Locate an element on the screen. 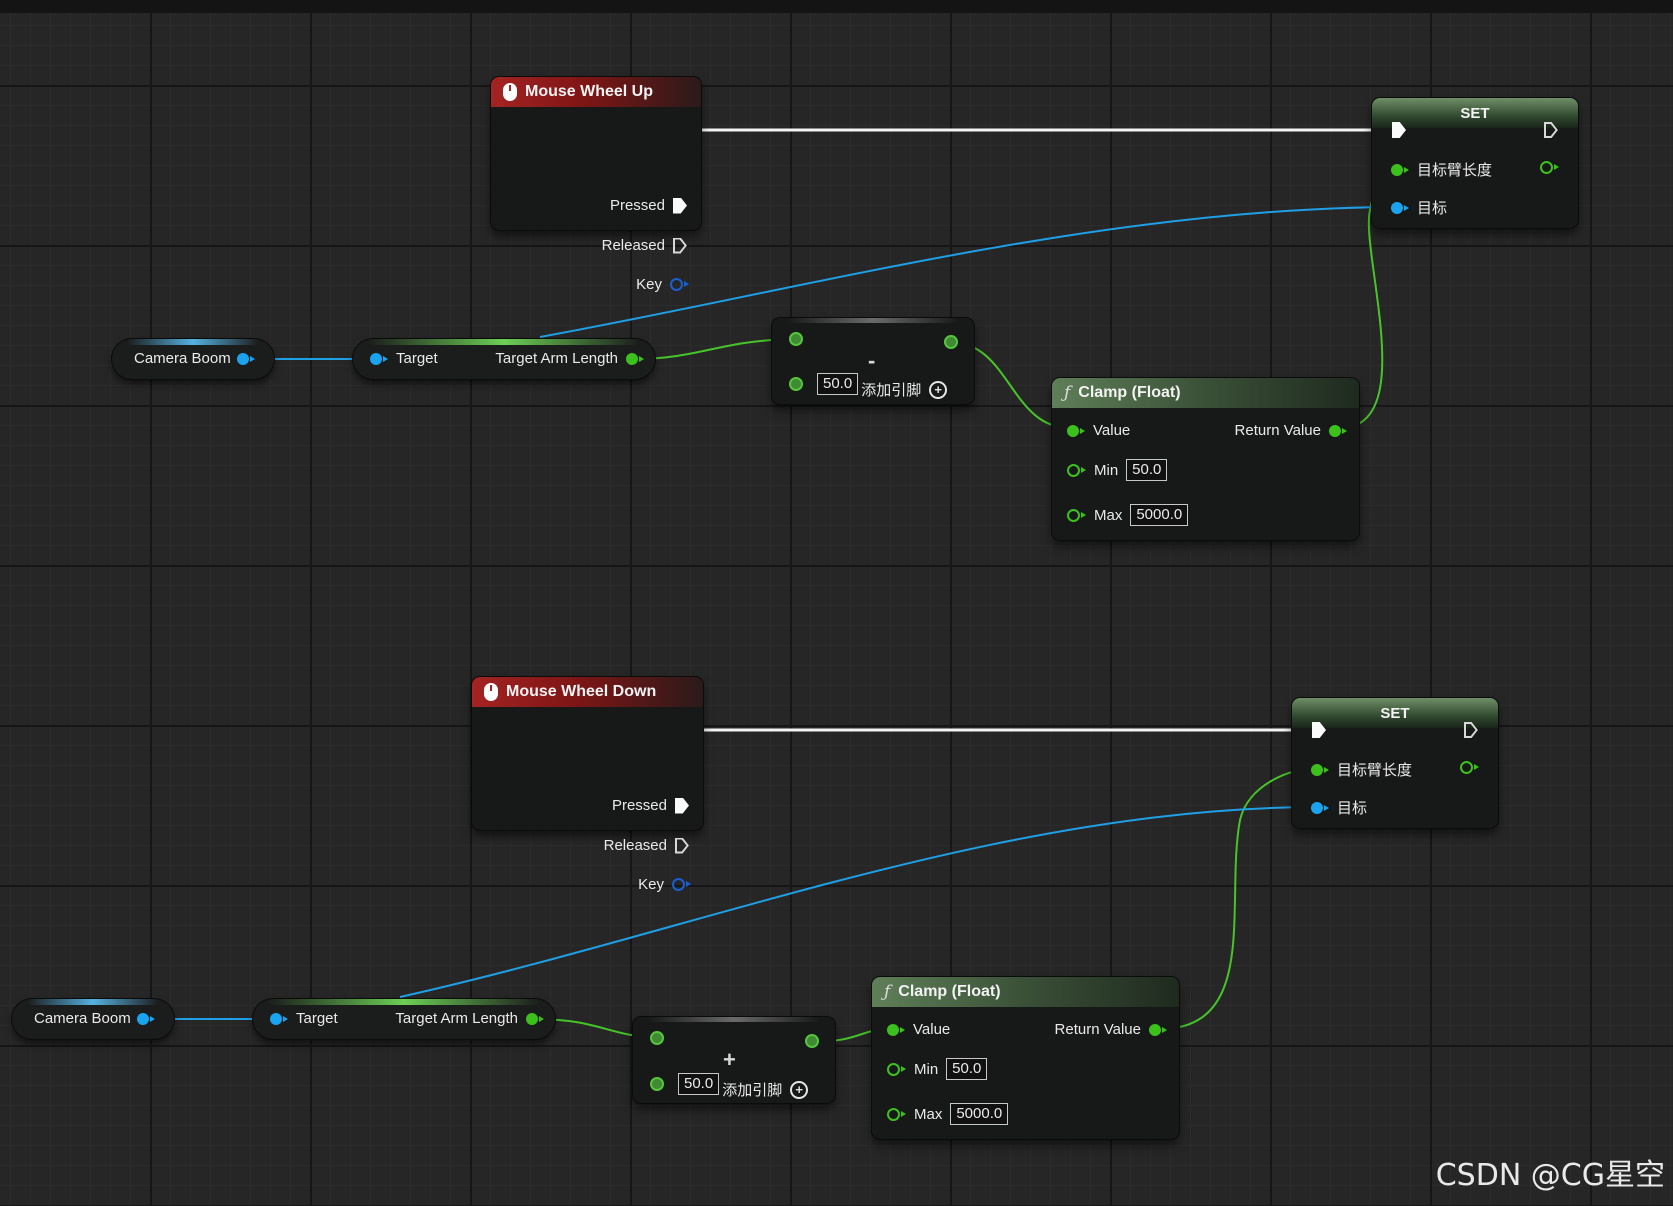 This screenshot has height=1206, width=1673. clamp-return-row: Return Value is located at coordinates (1110, 1029).